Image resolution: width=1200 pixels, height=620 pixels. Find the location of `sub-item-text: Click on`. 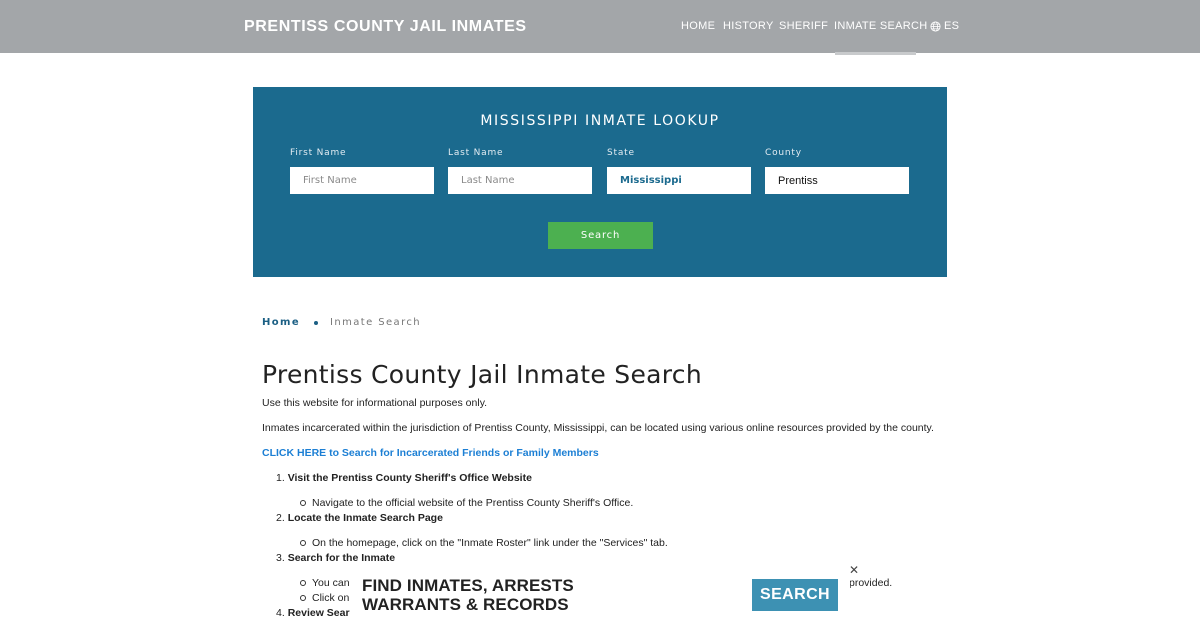

sub-item-text: Click on is located at coordinates (331, 598).